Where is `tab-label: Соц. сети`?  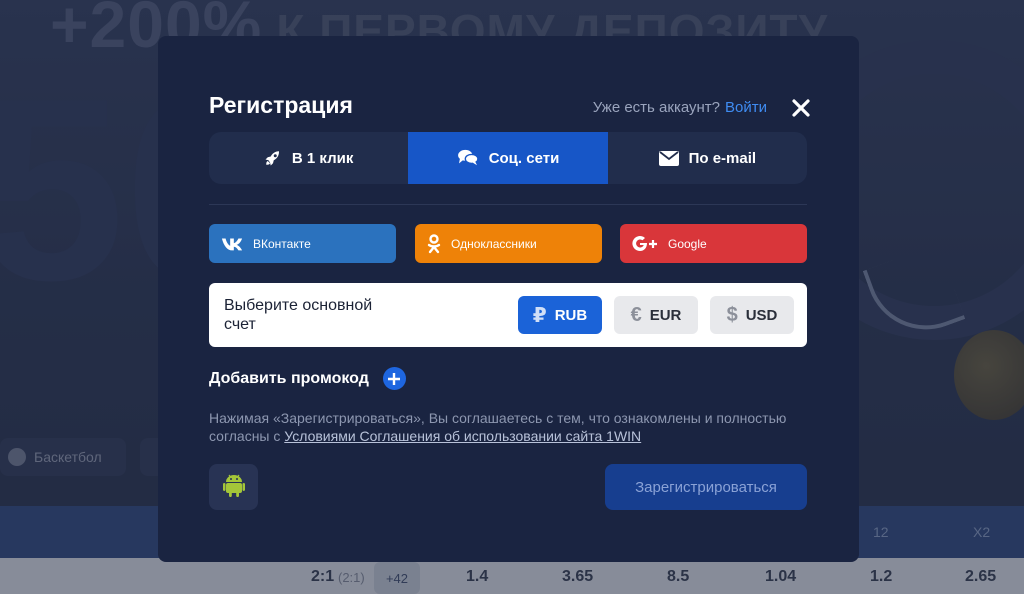 tab-label: Соц. сети is located at coordinates (524, 158).